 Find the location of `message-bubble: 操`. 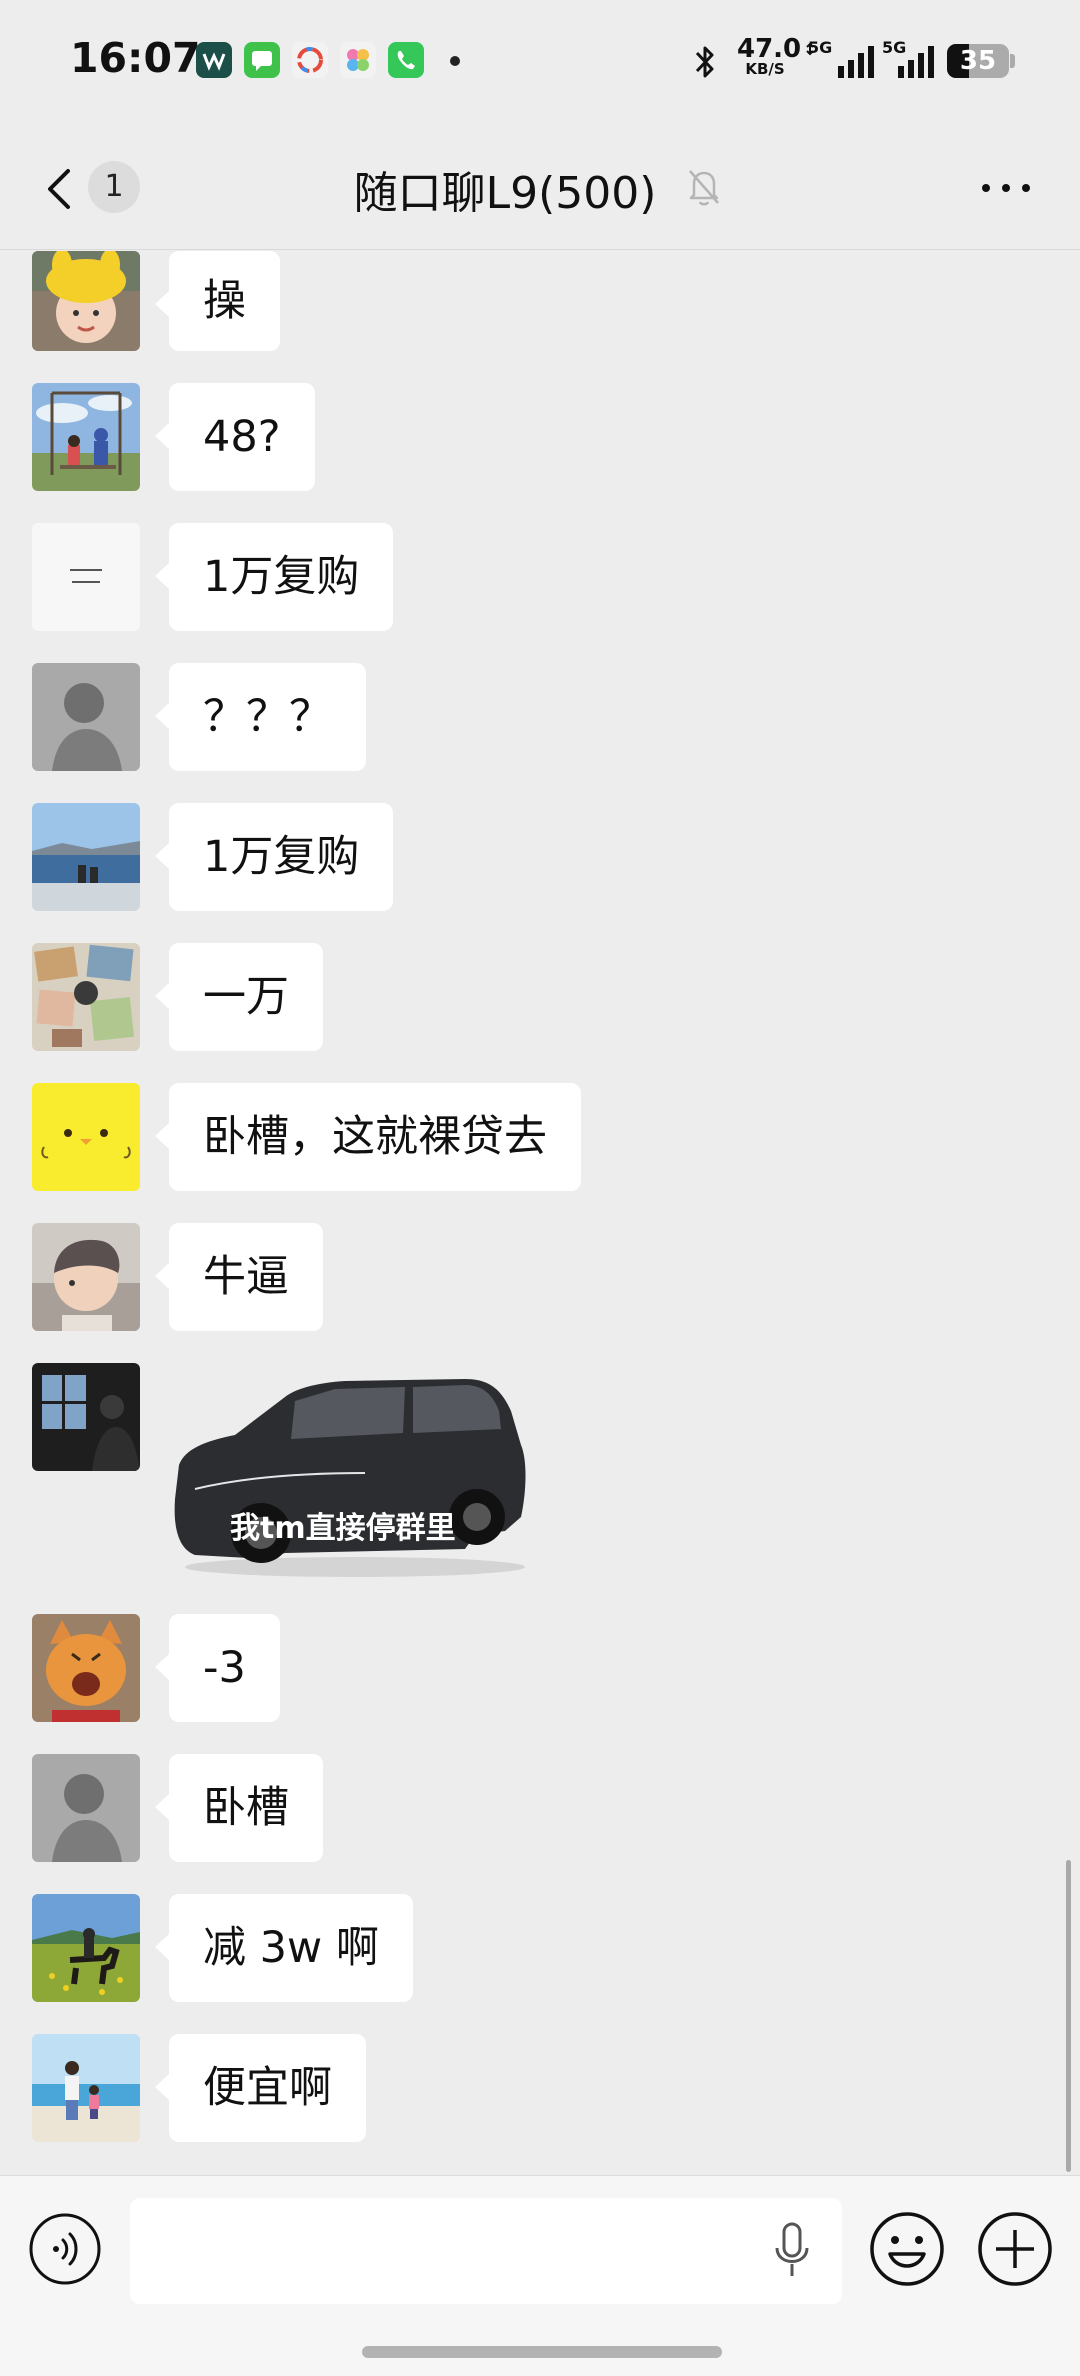

message-bubble: 操 is located at coordinates (217, 301).